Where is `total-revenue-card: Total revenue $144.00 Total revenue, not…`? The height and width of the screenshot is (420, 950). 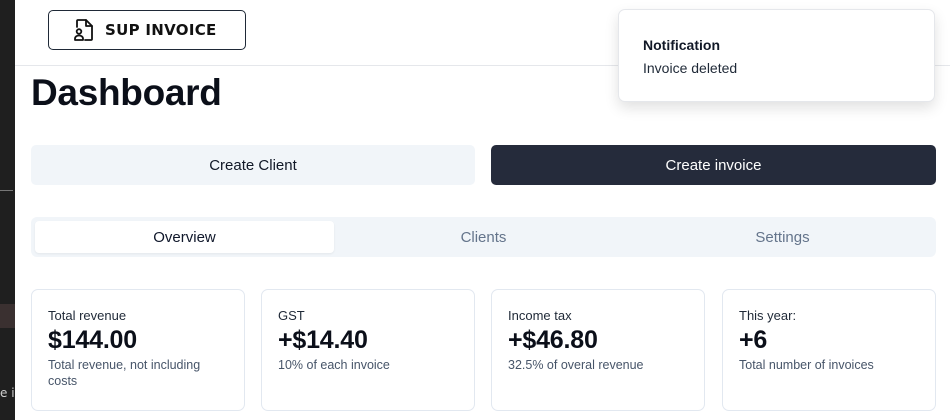 total-revenue-card: Total revenue $144.00 Total revenue, not… is located at coordinates (138, 350).